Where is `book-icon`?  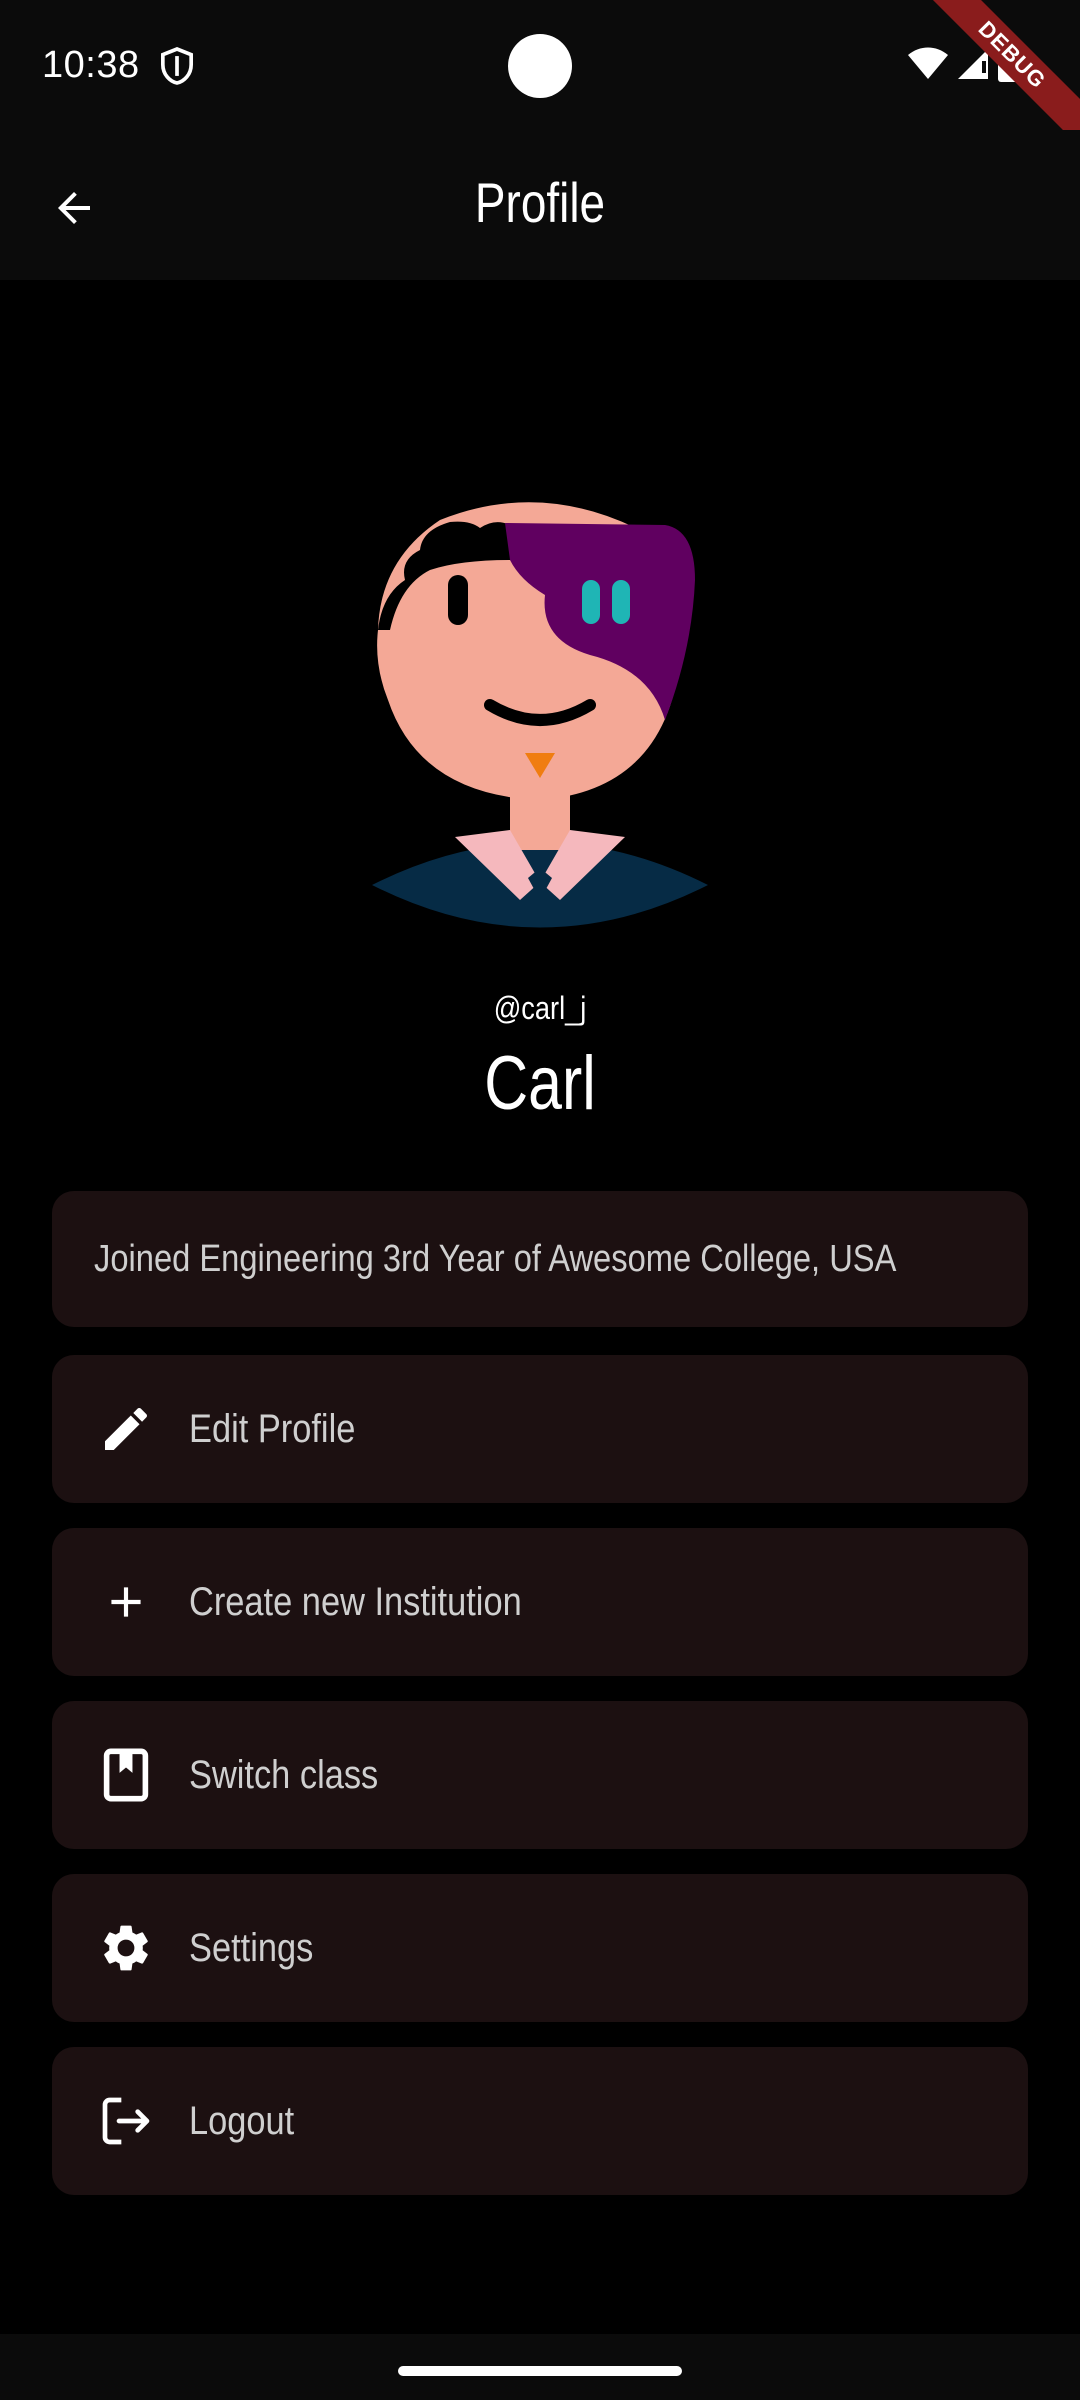
book-icon is located at coordinates (126, 1775).